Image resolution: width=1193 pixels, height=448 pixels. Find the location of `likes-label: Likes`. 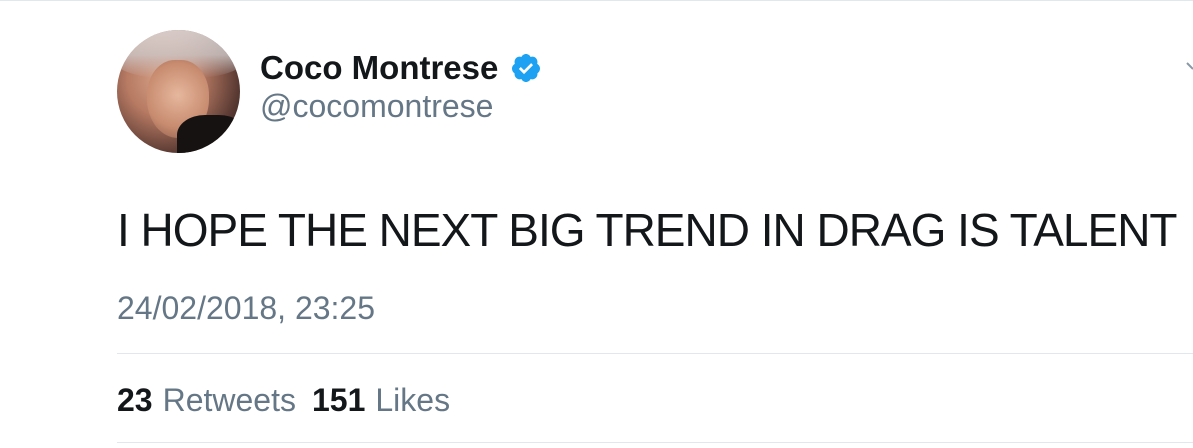

likes-label: Likes is located at coordinates (413, 399).